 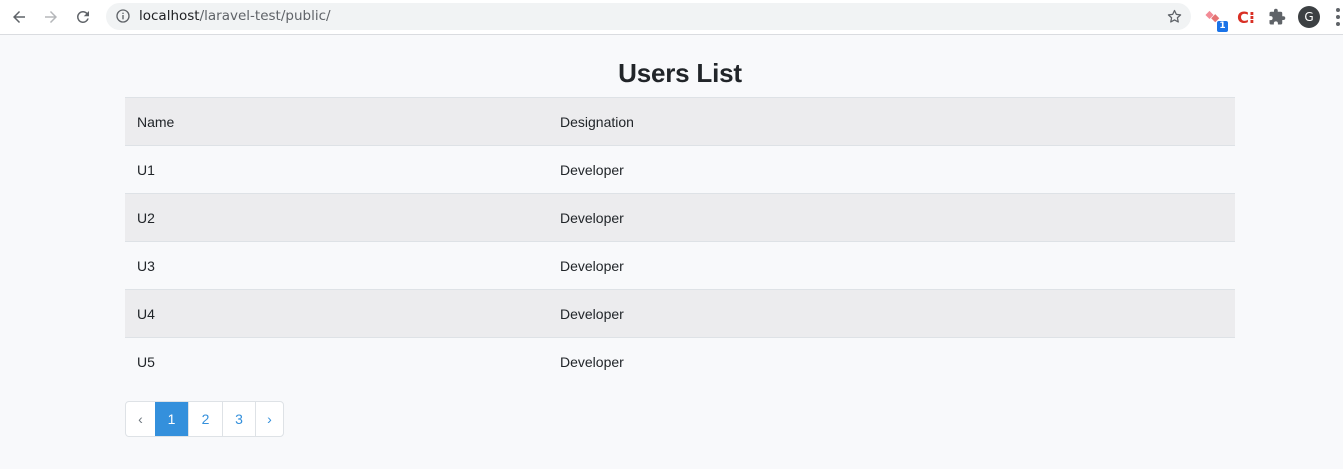 What do you see at coordinates (265, 16) in the screenshot?
I see `url-path: /laravel-test/public/` at bounding box center [265, 16].